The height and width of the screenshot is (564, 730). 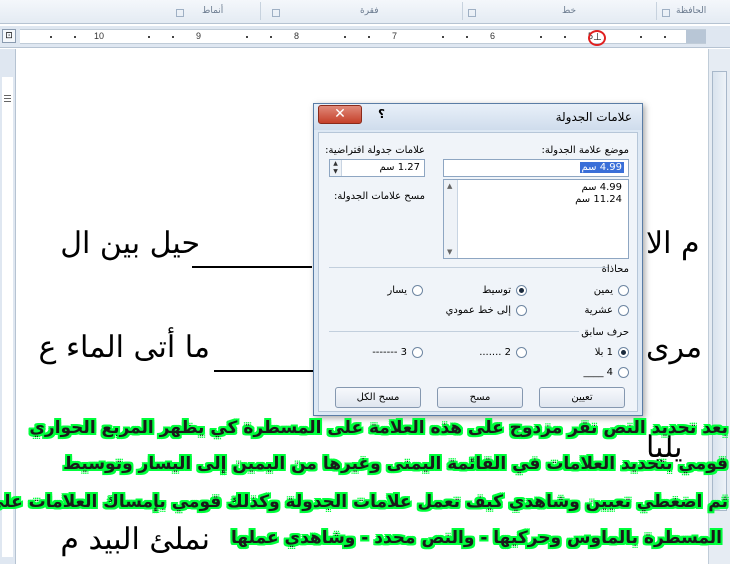 I want to click on leader-none-label: 1 بلا, so click(x=604, y=352).